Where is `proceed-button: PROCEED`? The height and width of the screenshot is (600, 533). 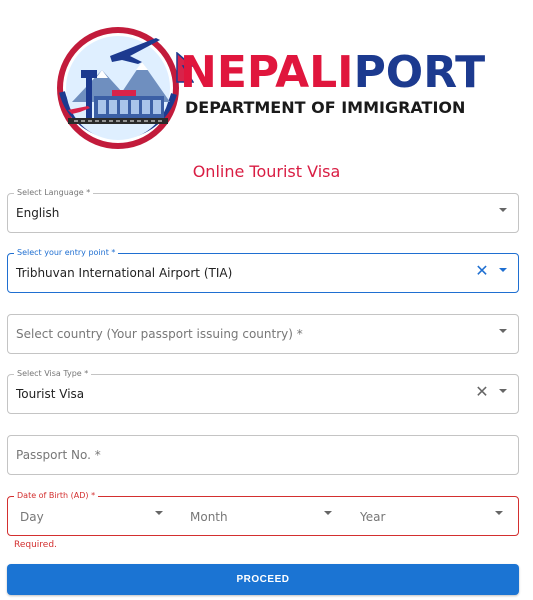 proceed-button: PROCEED is located at coordinates (263, 579).